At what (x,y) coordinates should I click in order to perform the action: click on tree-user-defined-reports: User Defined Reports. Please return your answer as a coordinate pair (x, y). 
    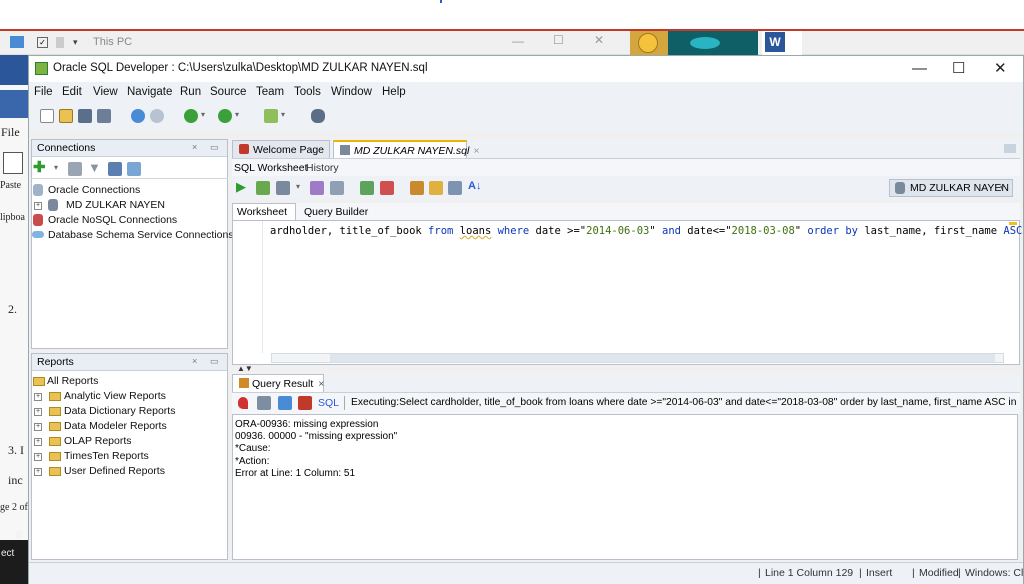
    Looking at the image, I should click on (114, 471).